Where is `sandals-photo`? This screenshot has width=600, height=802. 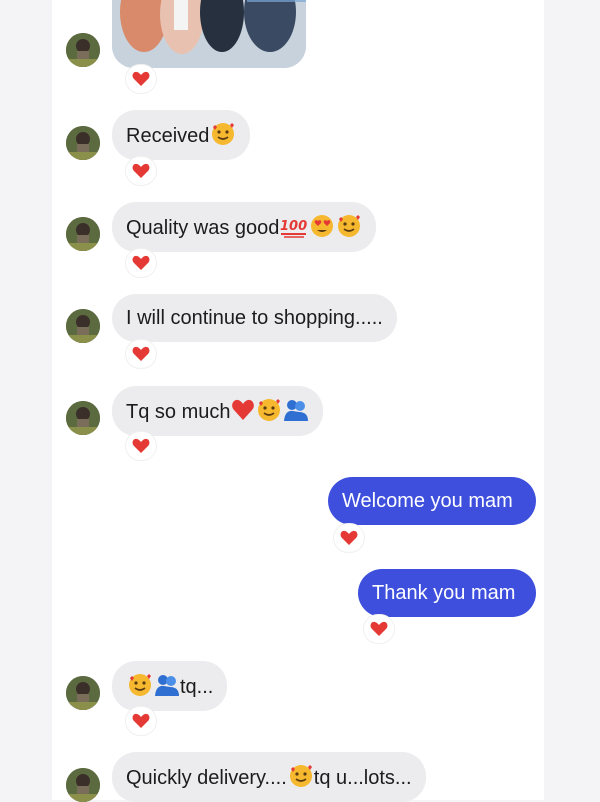
sandals-photo is located at coordinates (209, 34).